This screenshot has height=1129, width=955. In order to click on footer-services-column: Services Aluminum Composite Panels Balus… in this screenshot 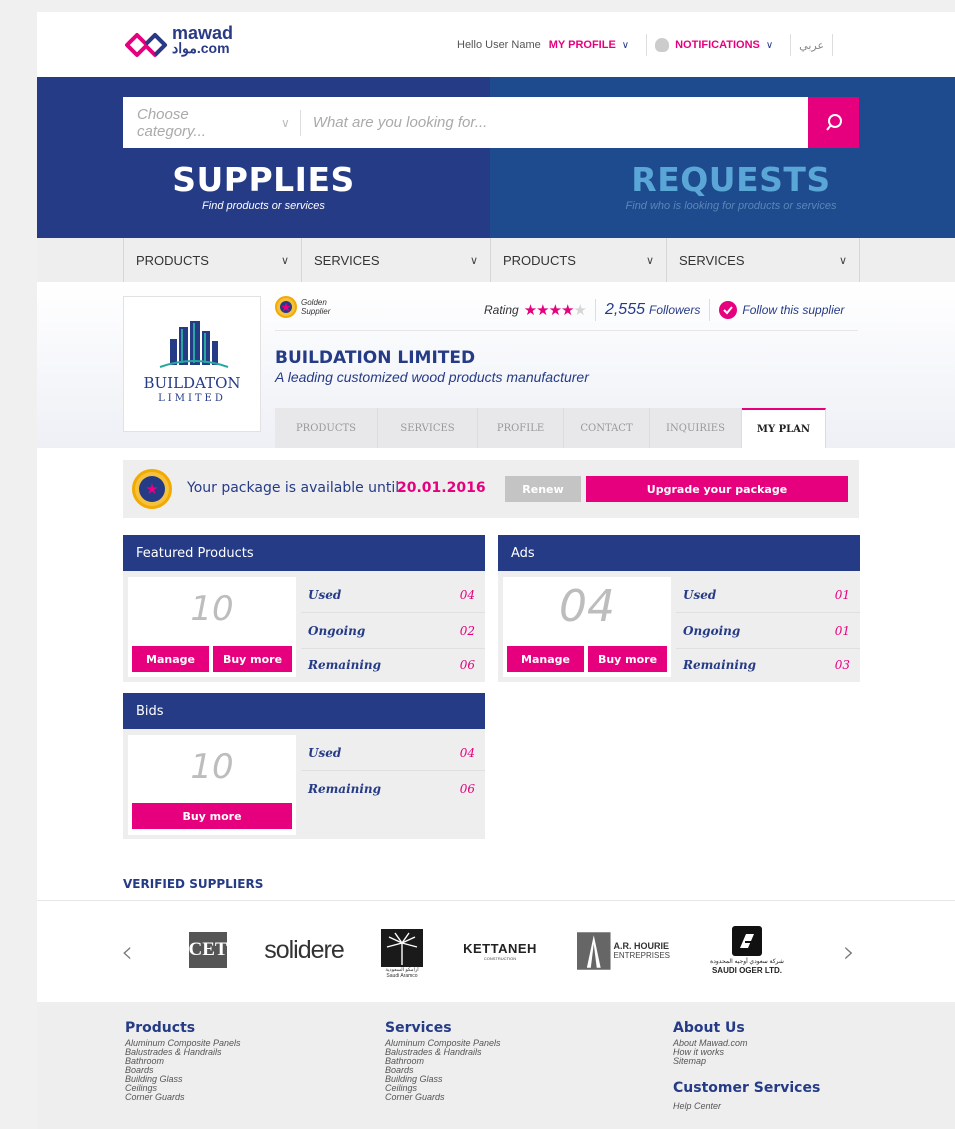, I will do `click(443, 1061)`.